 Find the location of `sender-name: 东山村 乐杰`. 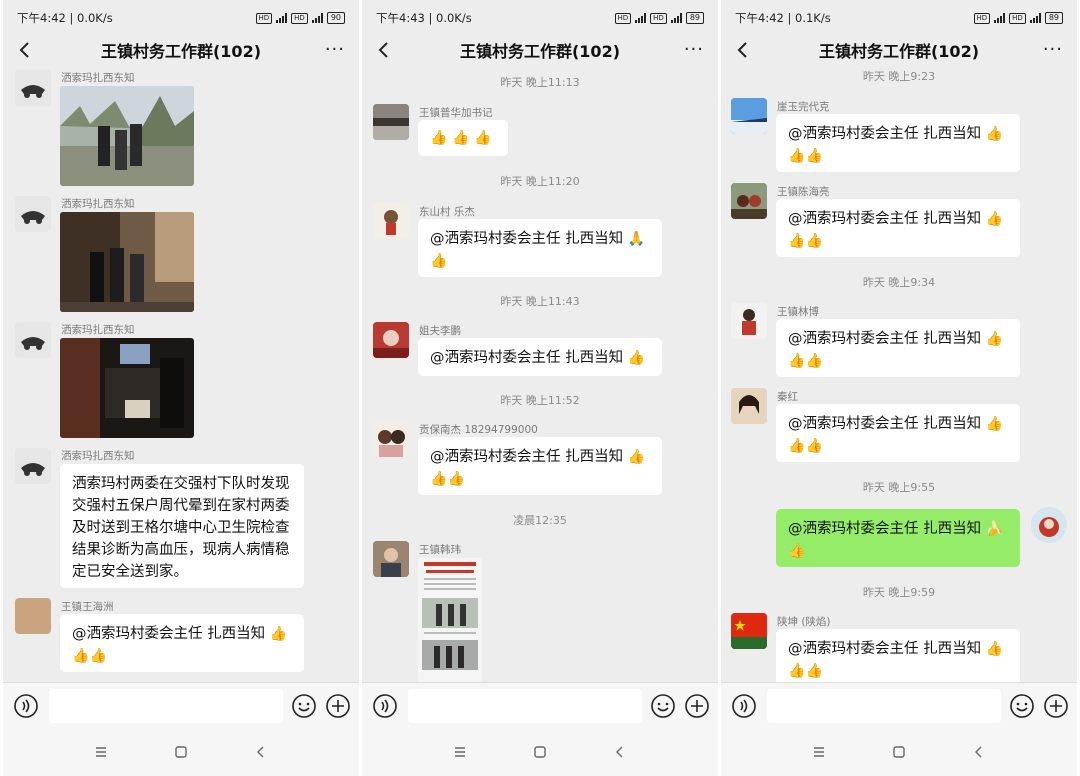

sender-name: 东山村 乐杰 is located at coordinates (447, 212).